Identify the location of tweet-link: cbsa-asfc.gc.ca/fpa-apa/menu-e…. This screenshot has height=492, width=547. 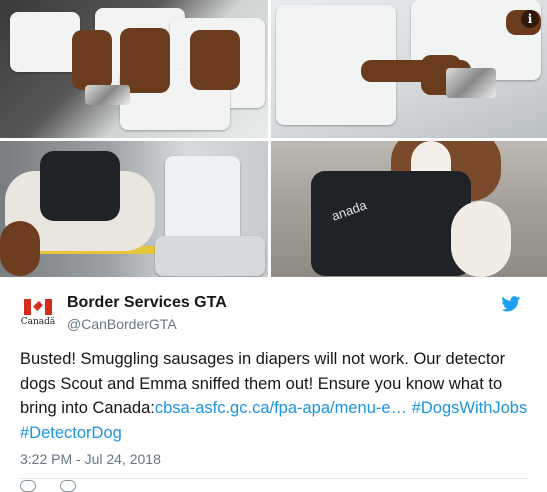
(281, 408).